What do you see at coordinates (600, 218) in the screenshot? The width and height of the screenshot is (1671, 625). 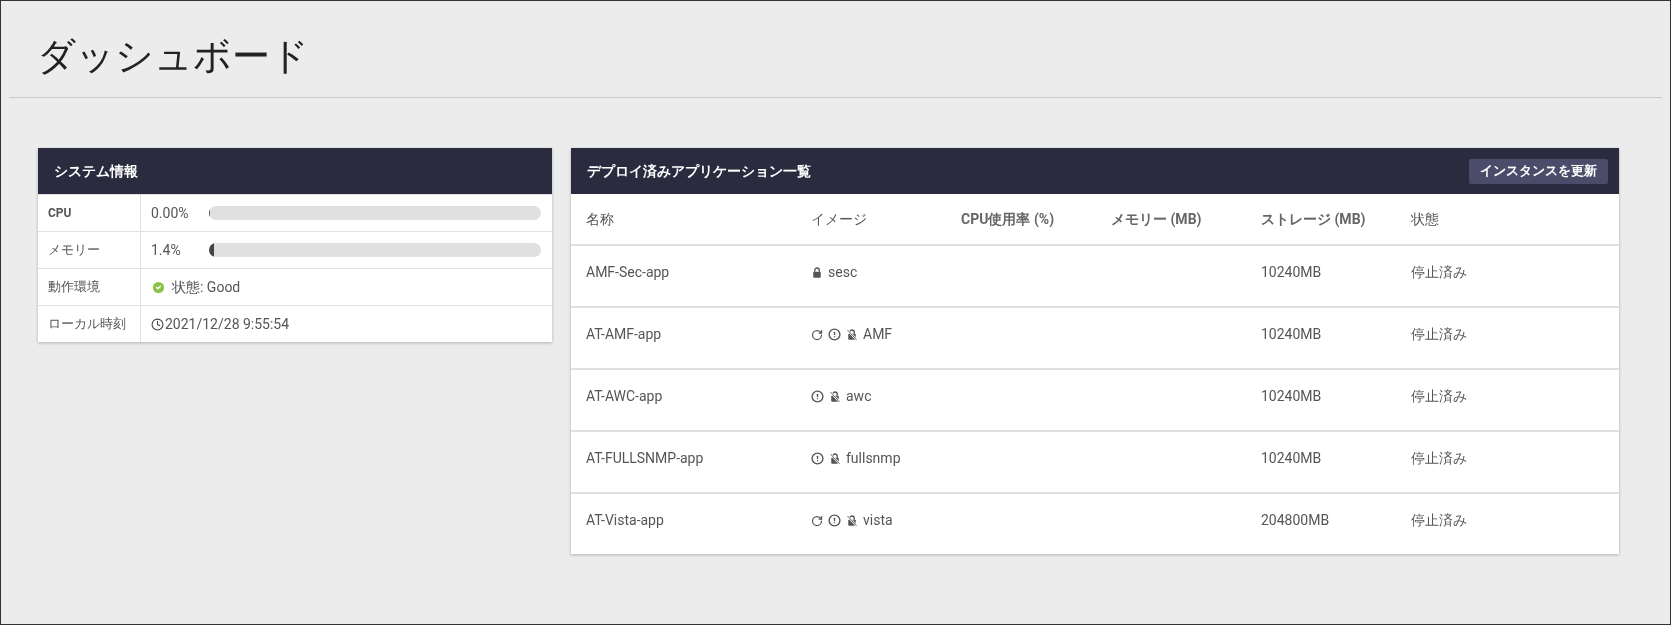 I see `column-header: 名称` at bounding box center [600, 218].